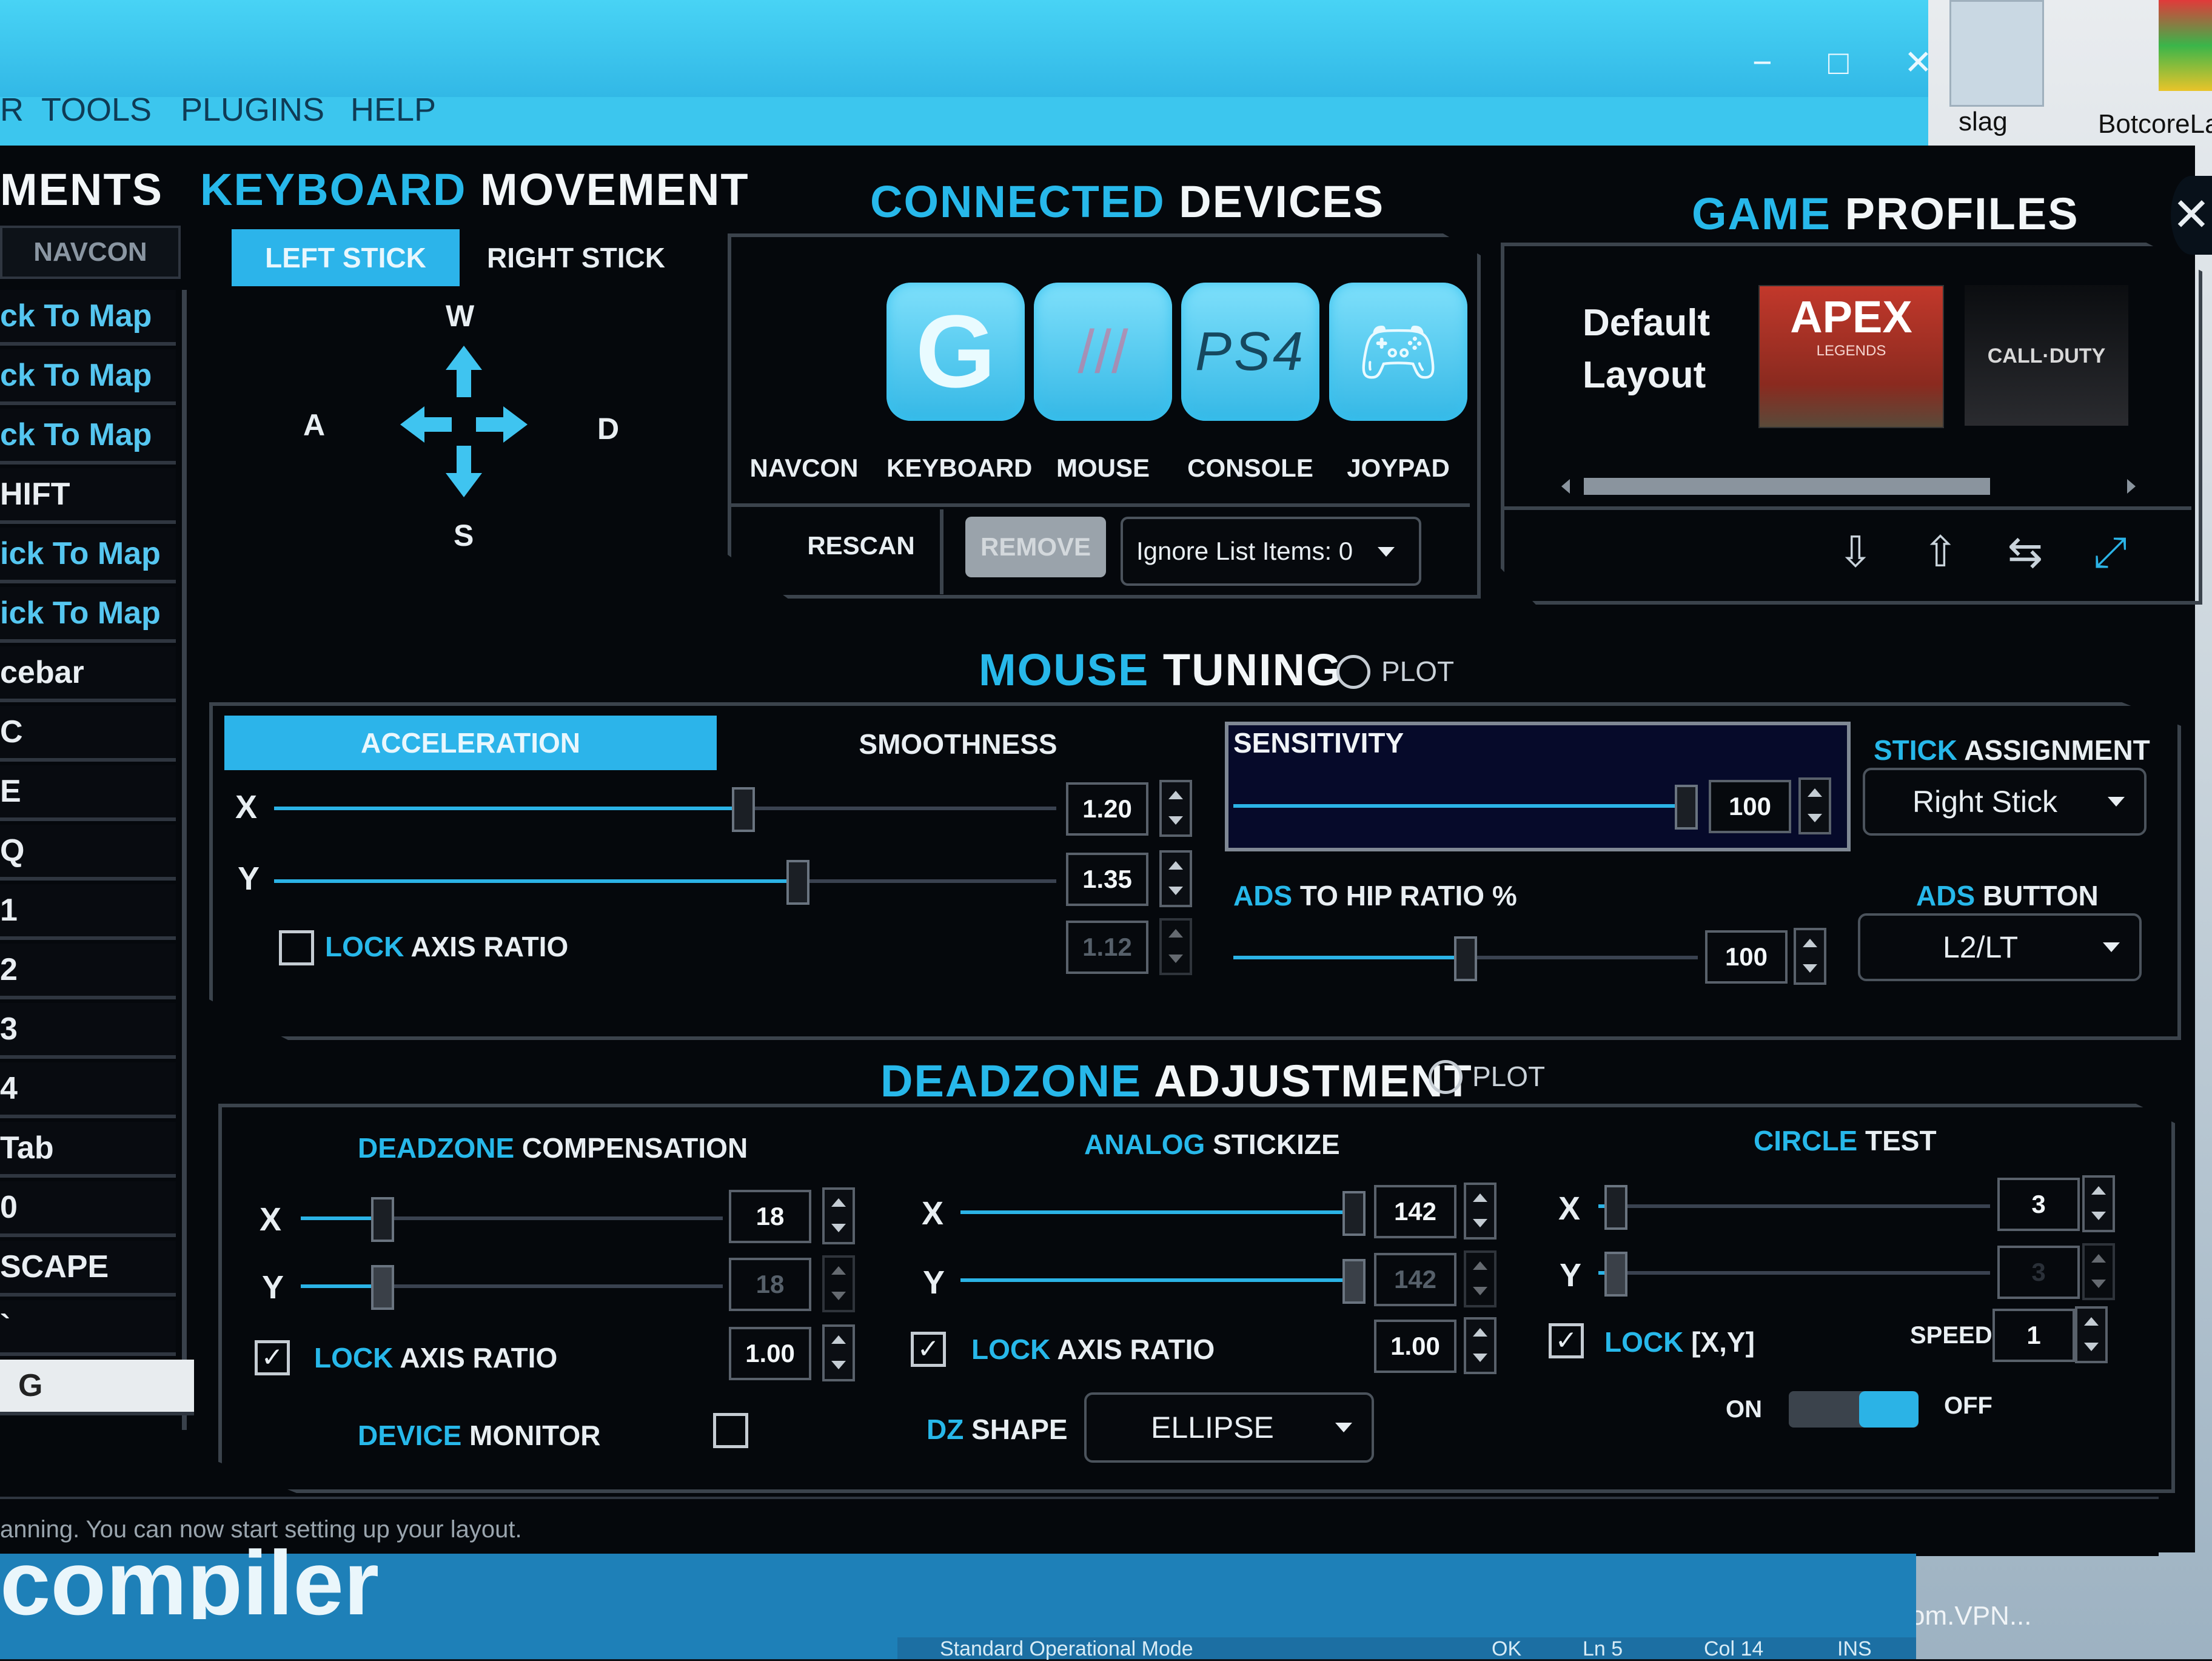 The width and height of the screenshot is (2212, 1661). Describe the element at coordinates (2038, 1204) in the screenshot. I see `circle-x-input: 3` at that location.